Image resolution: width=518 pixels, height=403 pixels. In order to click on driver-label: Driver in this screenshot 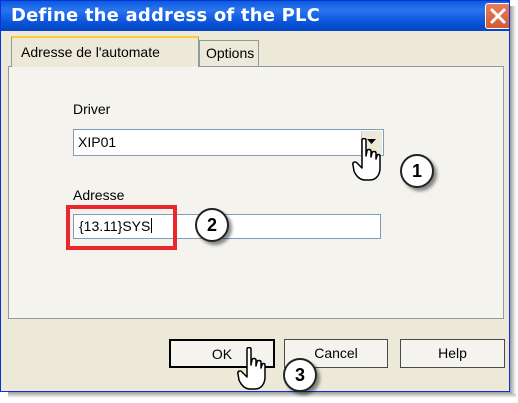, I will do `click(92, 109)`.